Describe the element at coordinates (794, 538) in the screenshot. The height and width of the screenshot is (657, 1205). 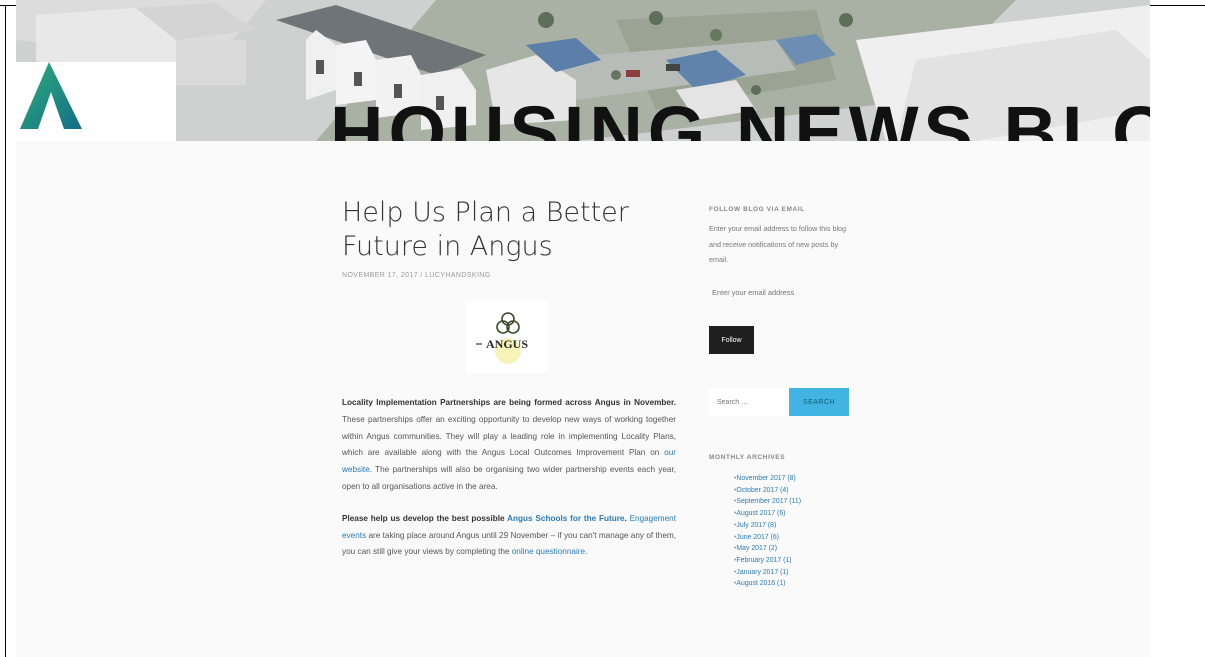
I see `archive-item: June 2017 (6)` at that location.